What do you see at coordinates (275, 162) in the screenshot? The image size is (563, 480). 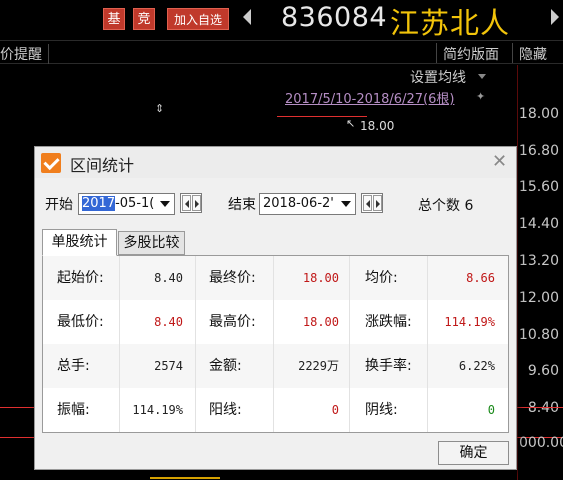 I see `dialog-title-bar: 区间统计 ✕` at bounding box center [275, 162].